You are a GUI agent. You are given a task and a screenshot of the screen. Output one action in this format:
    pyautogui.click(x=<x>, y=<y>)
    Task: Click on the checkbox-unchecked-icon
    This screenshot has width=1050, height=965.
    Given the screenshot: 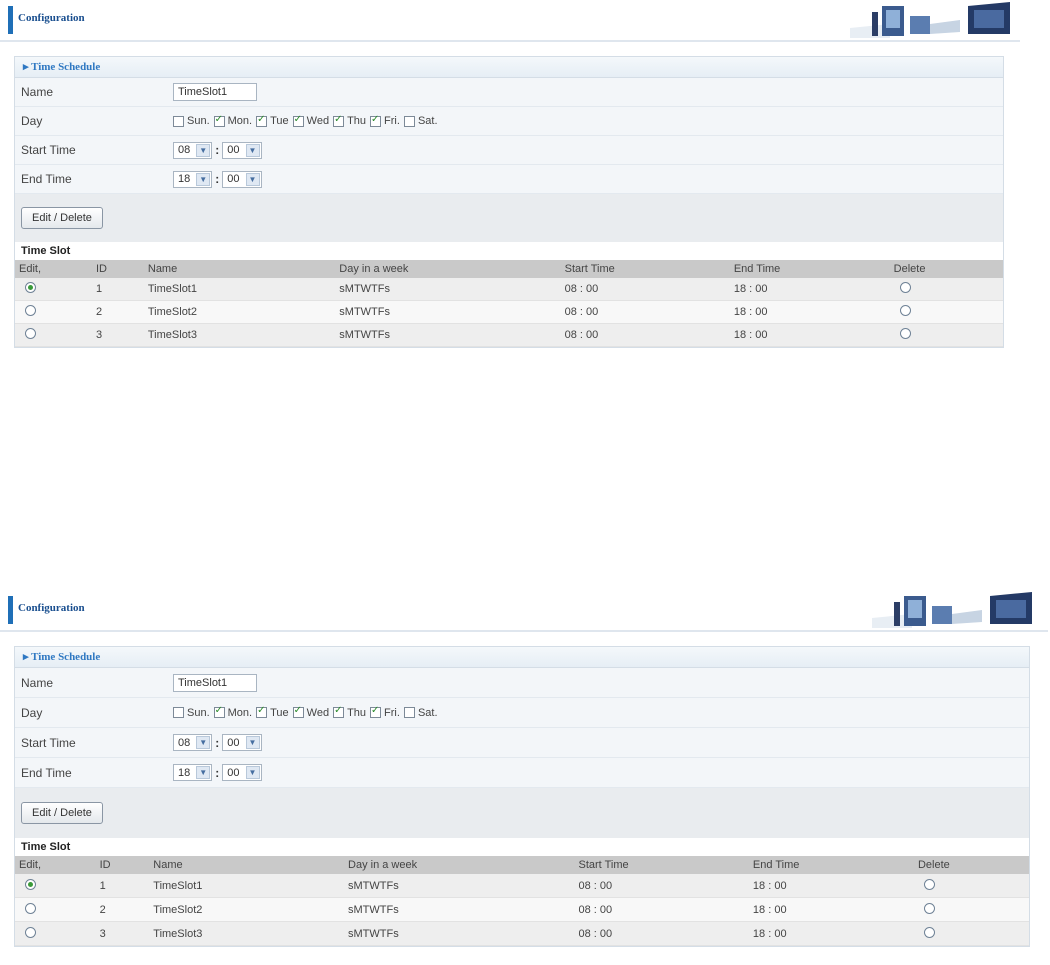 What is the action you would take?
    pyautogui.click(x=178, y=121)
    